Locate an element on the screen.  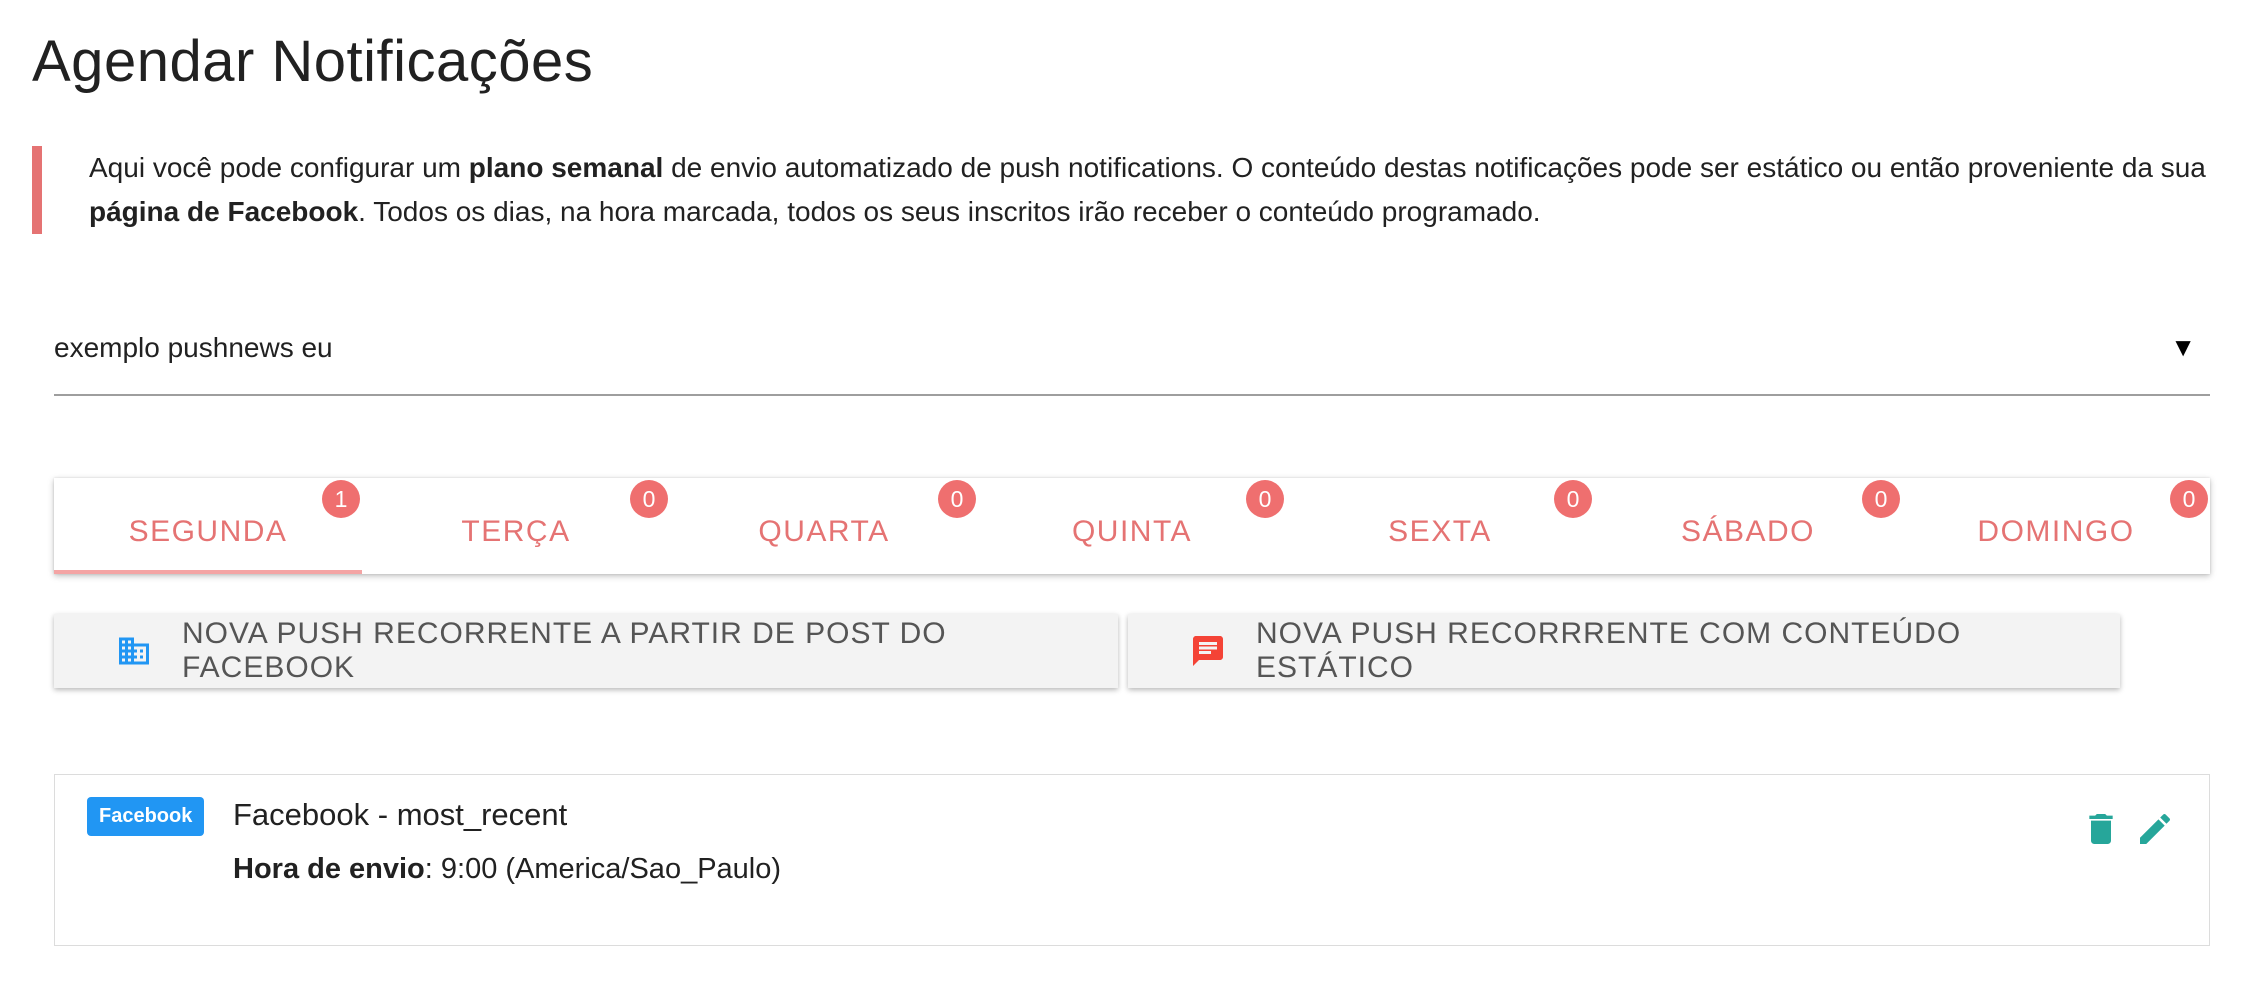
intro-bold-facebook-page: página de Facebook is located at coordinates (224, 211).